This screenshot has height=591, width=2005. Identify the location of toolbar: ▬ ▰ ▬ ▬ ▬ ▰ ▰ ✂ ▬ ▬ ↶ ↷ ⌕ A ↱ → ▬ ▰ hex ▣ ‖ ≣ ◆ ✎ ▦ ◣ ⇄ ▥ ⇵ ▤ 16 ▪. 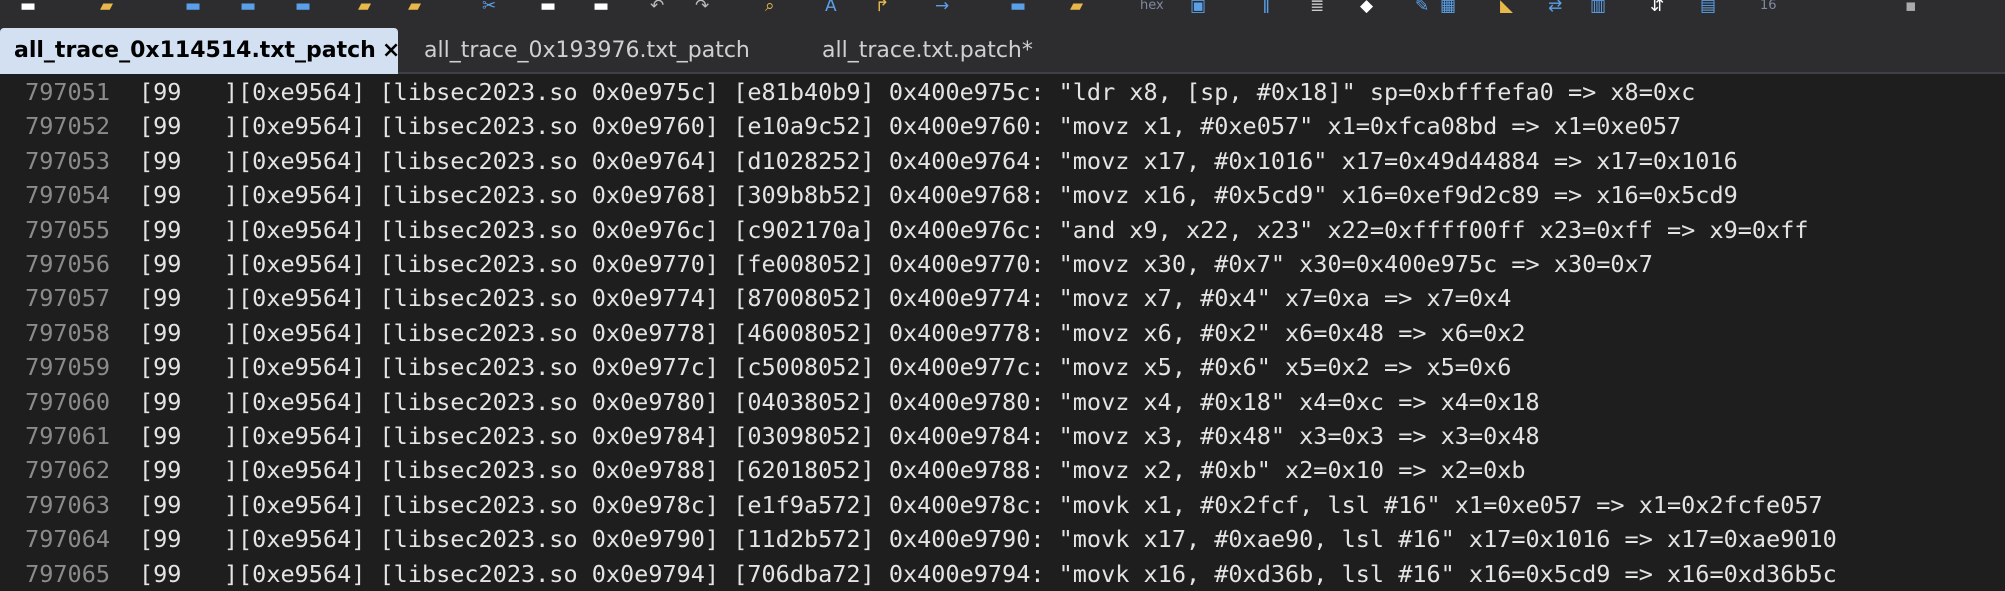
(1002, 9).